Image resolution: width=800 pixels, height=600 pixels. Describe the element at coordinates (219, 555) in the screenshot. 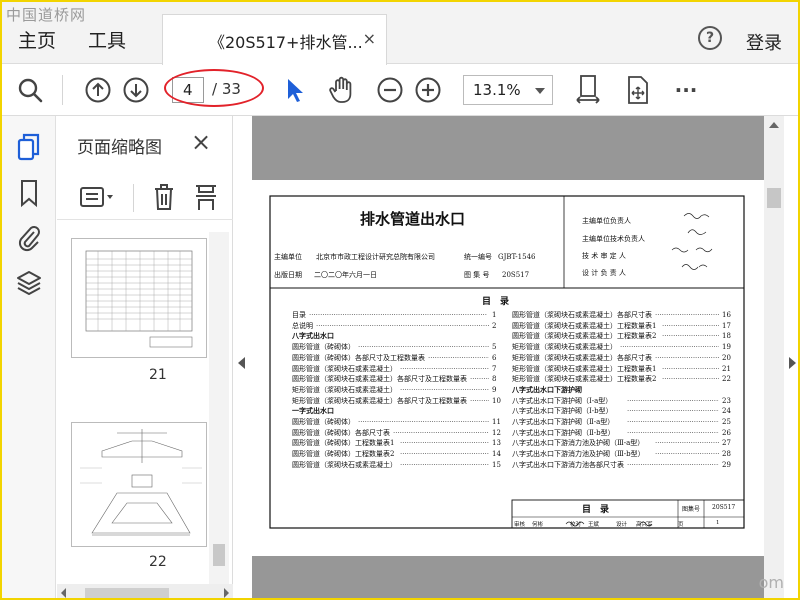

I see `panel-scroll-thumb` at that location.